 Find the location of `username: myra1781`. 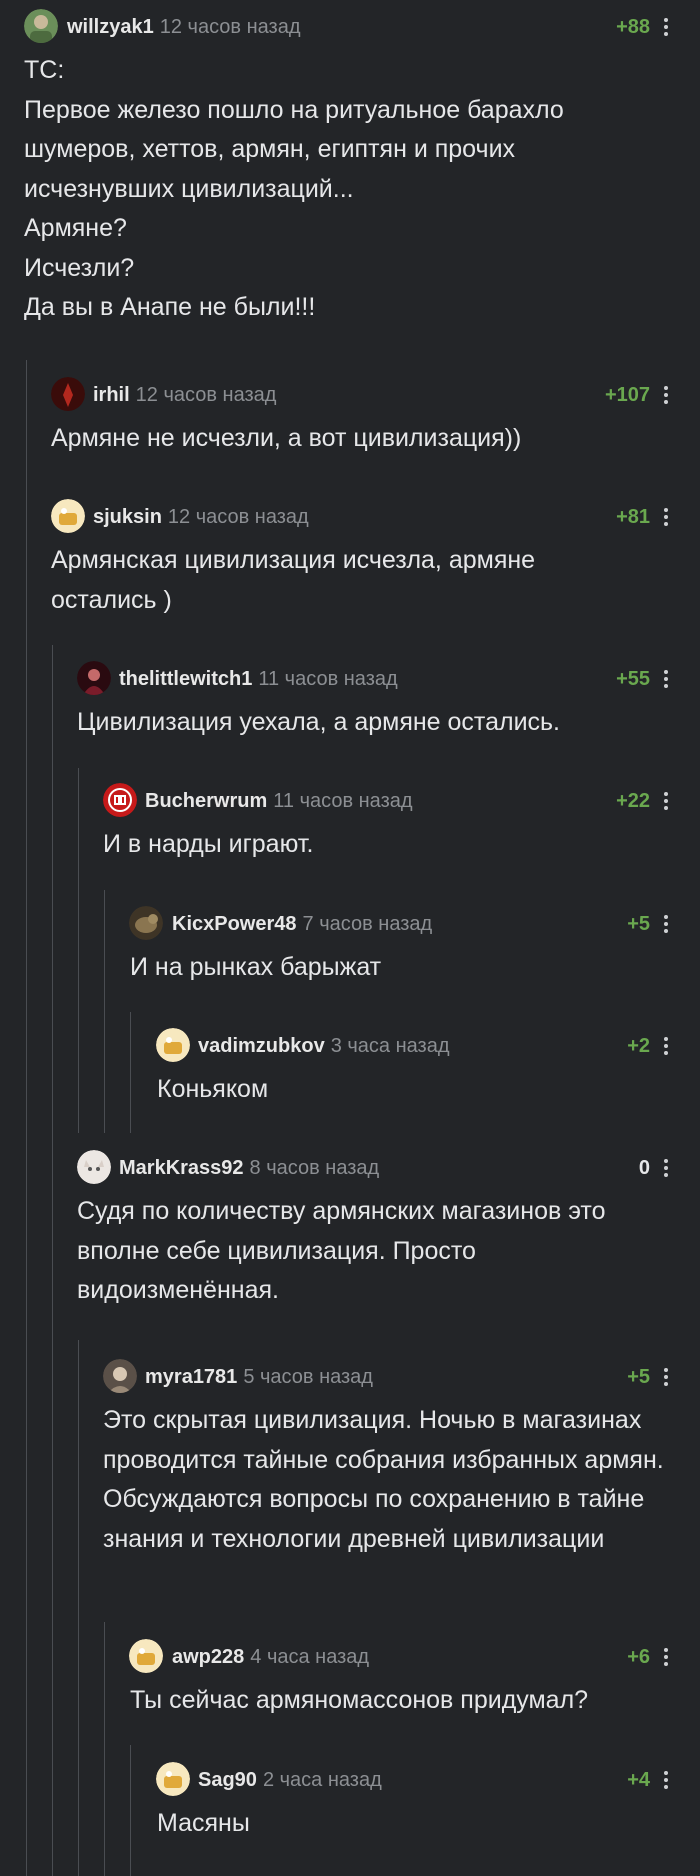

username: myra1781 is located at coordinates (191, 1377).